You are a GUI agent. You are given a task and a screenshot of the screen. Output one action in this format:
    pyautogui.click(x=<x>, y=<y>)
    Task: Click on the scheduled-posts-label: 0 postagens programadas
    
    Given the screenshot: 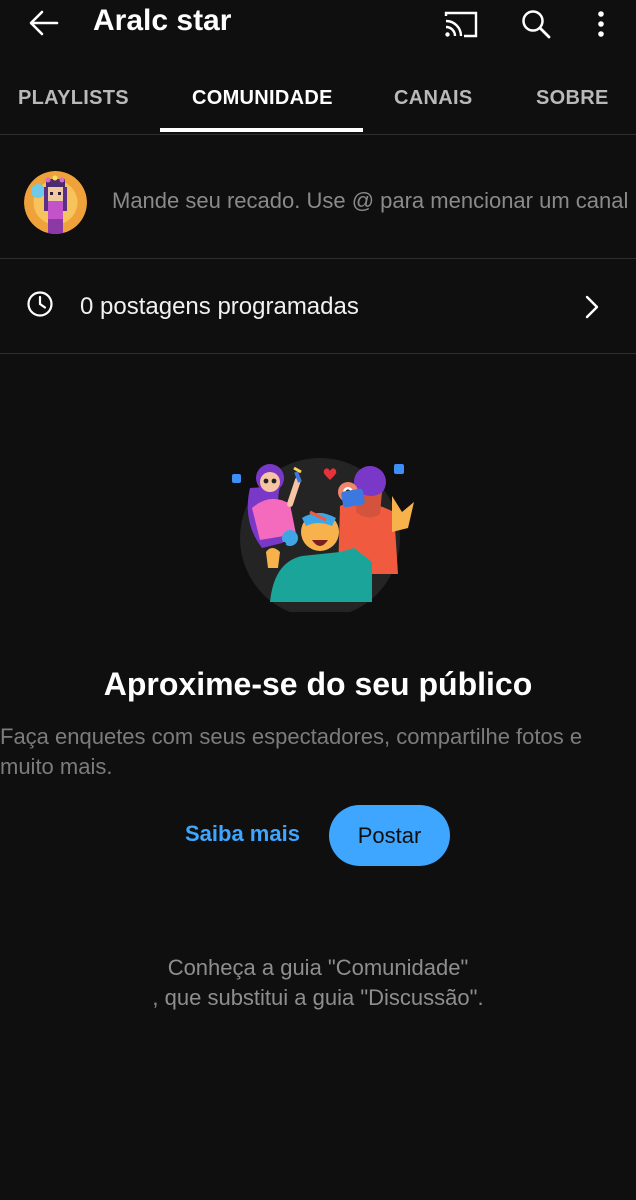 What is the action you would take?
    pyautogui.click(x=219, y=306)
    